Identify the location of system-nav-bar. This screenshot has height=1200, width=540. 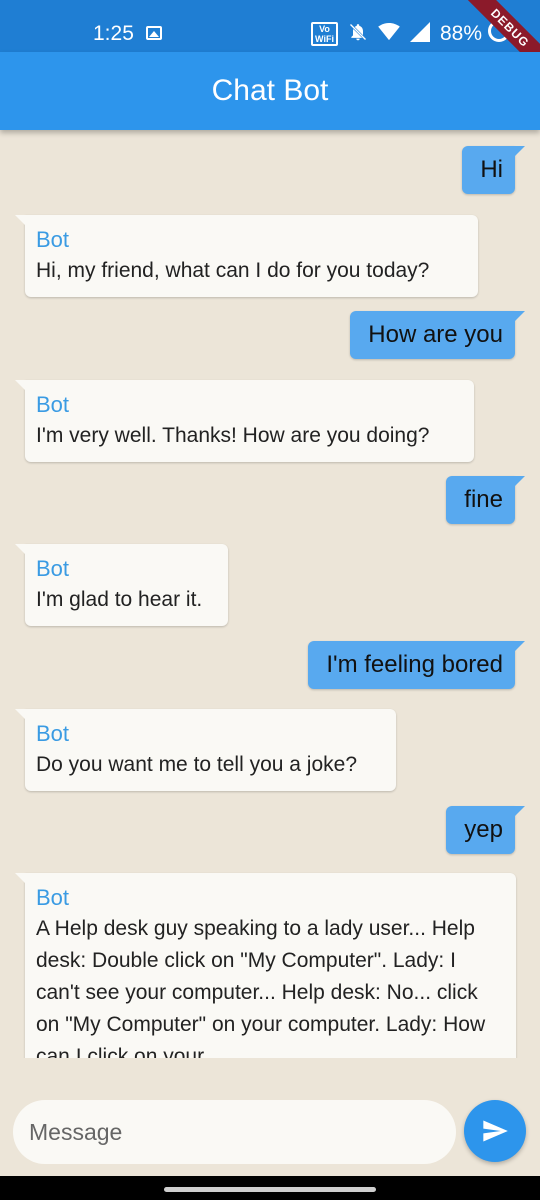
(270, 1188).